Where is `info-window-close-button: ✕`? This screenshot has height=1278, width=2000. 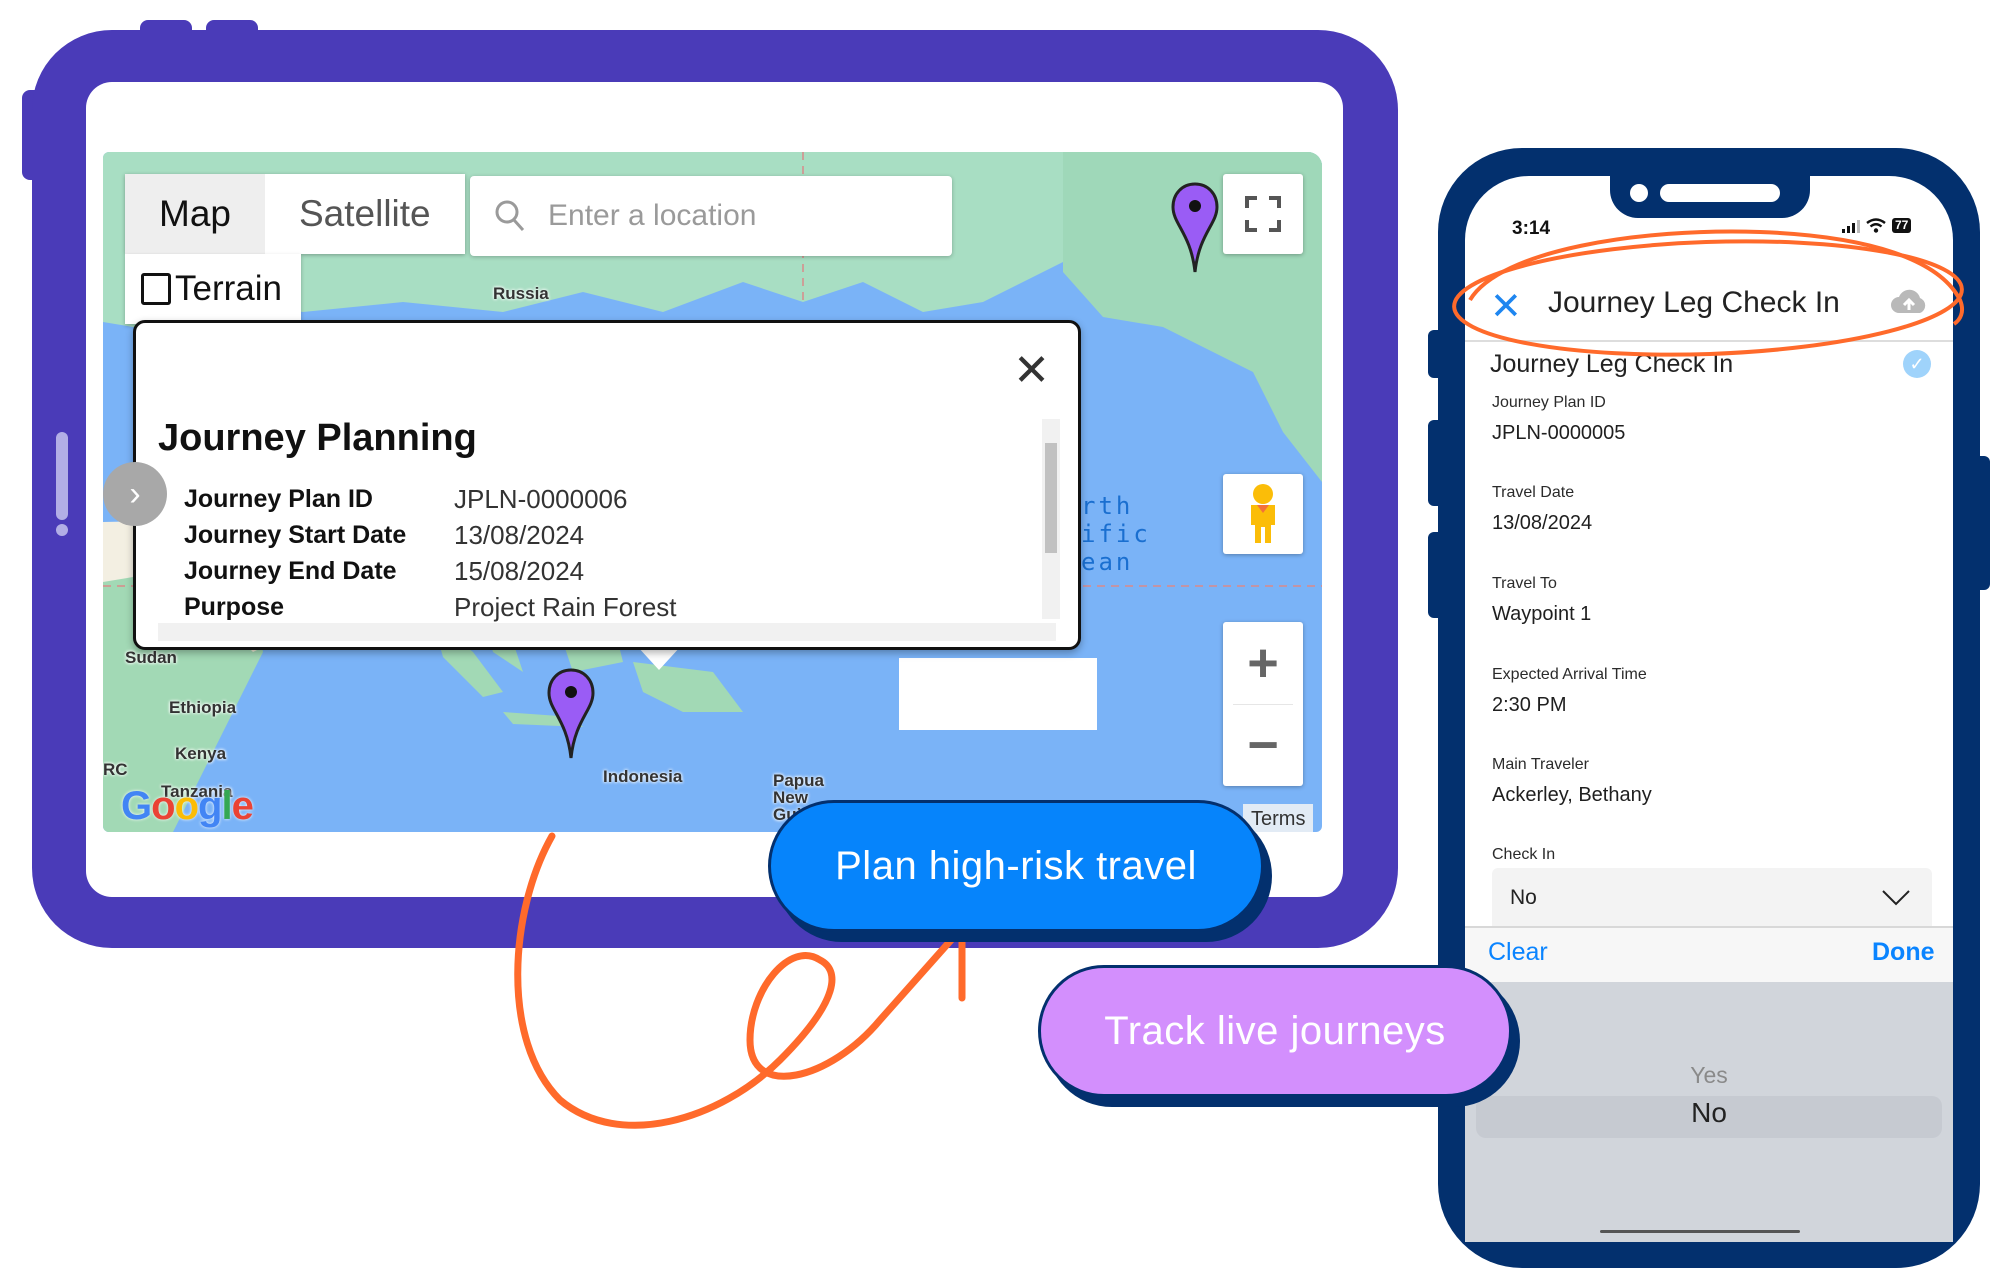
info-window-close-button: ✕ is located at coordinates (1031, 371).